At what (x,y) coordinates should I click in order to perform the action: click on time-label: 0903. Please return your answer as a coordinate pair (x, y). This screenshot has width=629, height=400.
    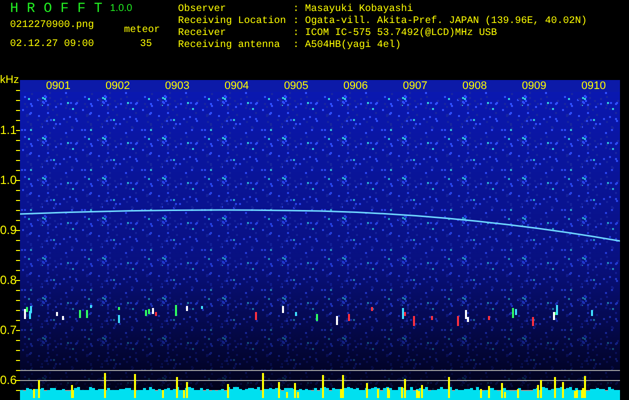
    Looking at the image, I should click on (177, 86).